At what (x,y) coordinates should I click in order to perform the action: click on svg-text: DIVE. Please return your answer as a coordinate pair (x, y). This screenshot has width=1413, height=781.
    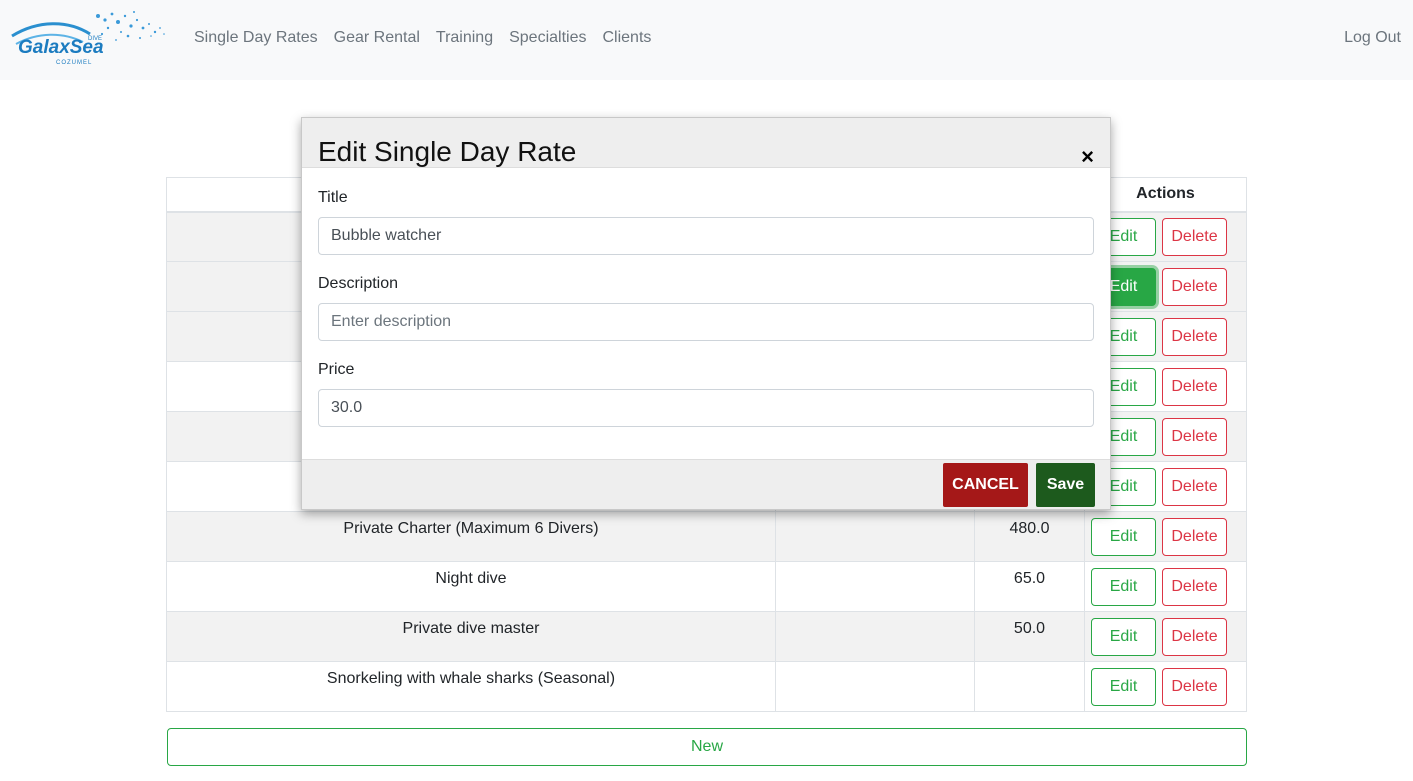
    Looking at the image, I should click on (95, 39).